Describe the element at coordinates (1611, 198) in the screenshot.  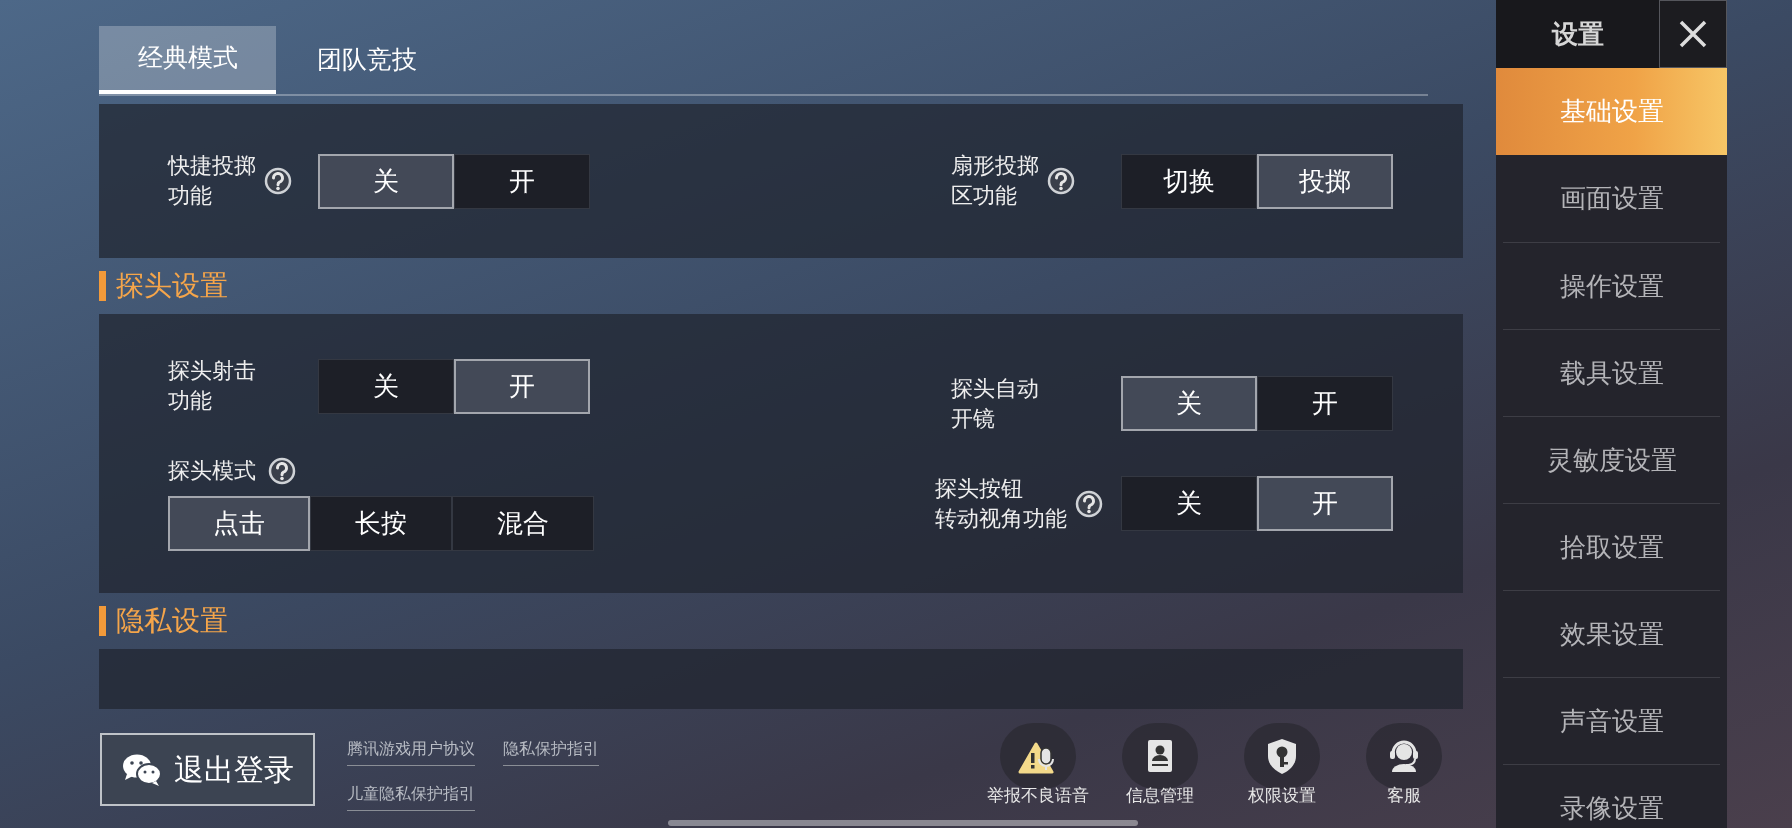
I see `sidebar-item: 画面设置` at that location.